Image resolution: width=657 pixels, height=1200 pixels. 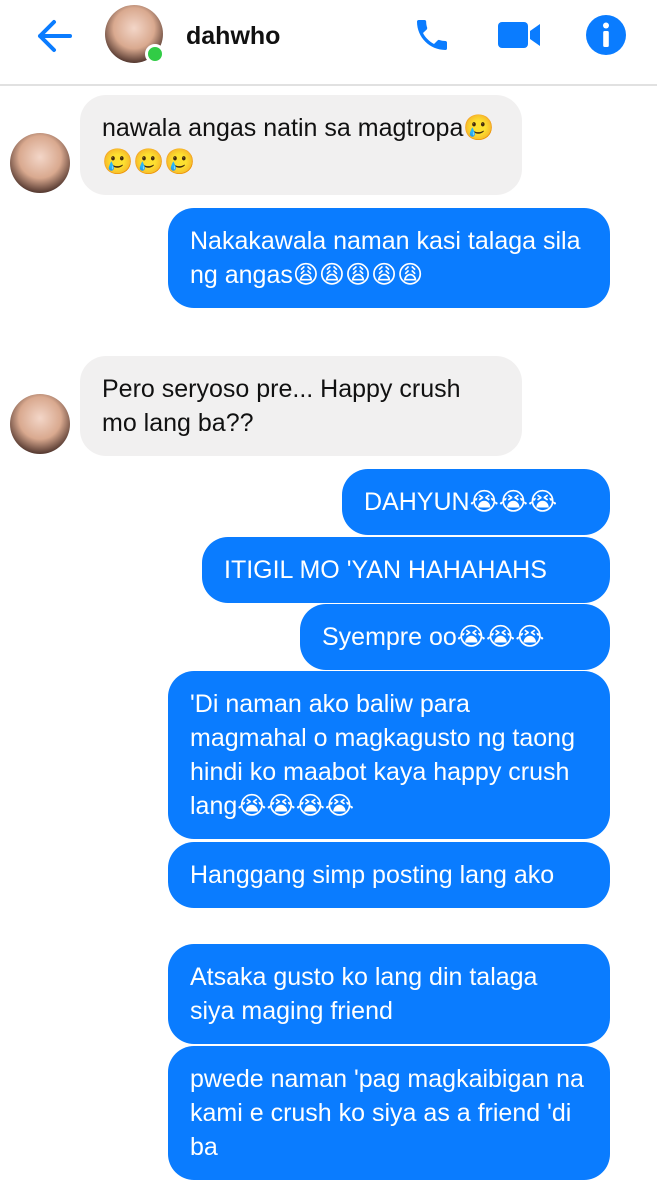 I want to click on message-bubble-outgoing: Syempre oo😭😭😭, so click(x=455, y=637).